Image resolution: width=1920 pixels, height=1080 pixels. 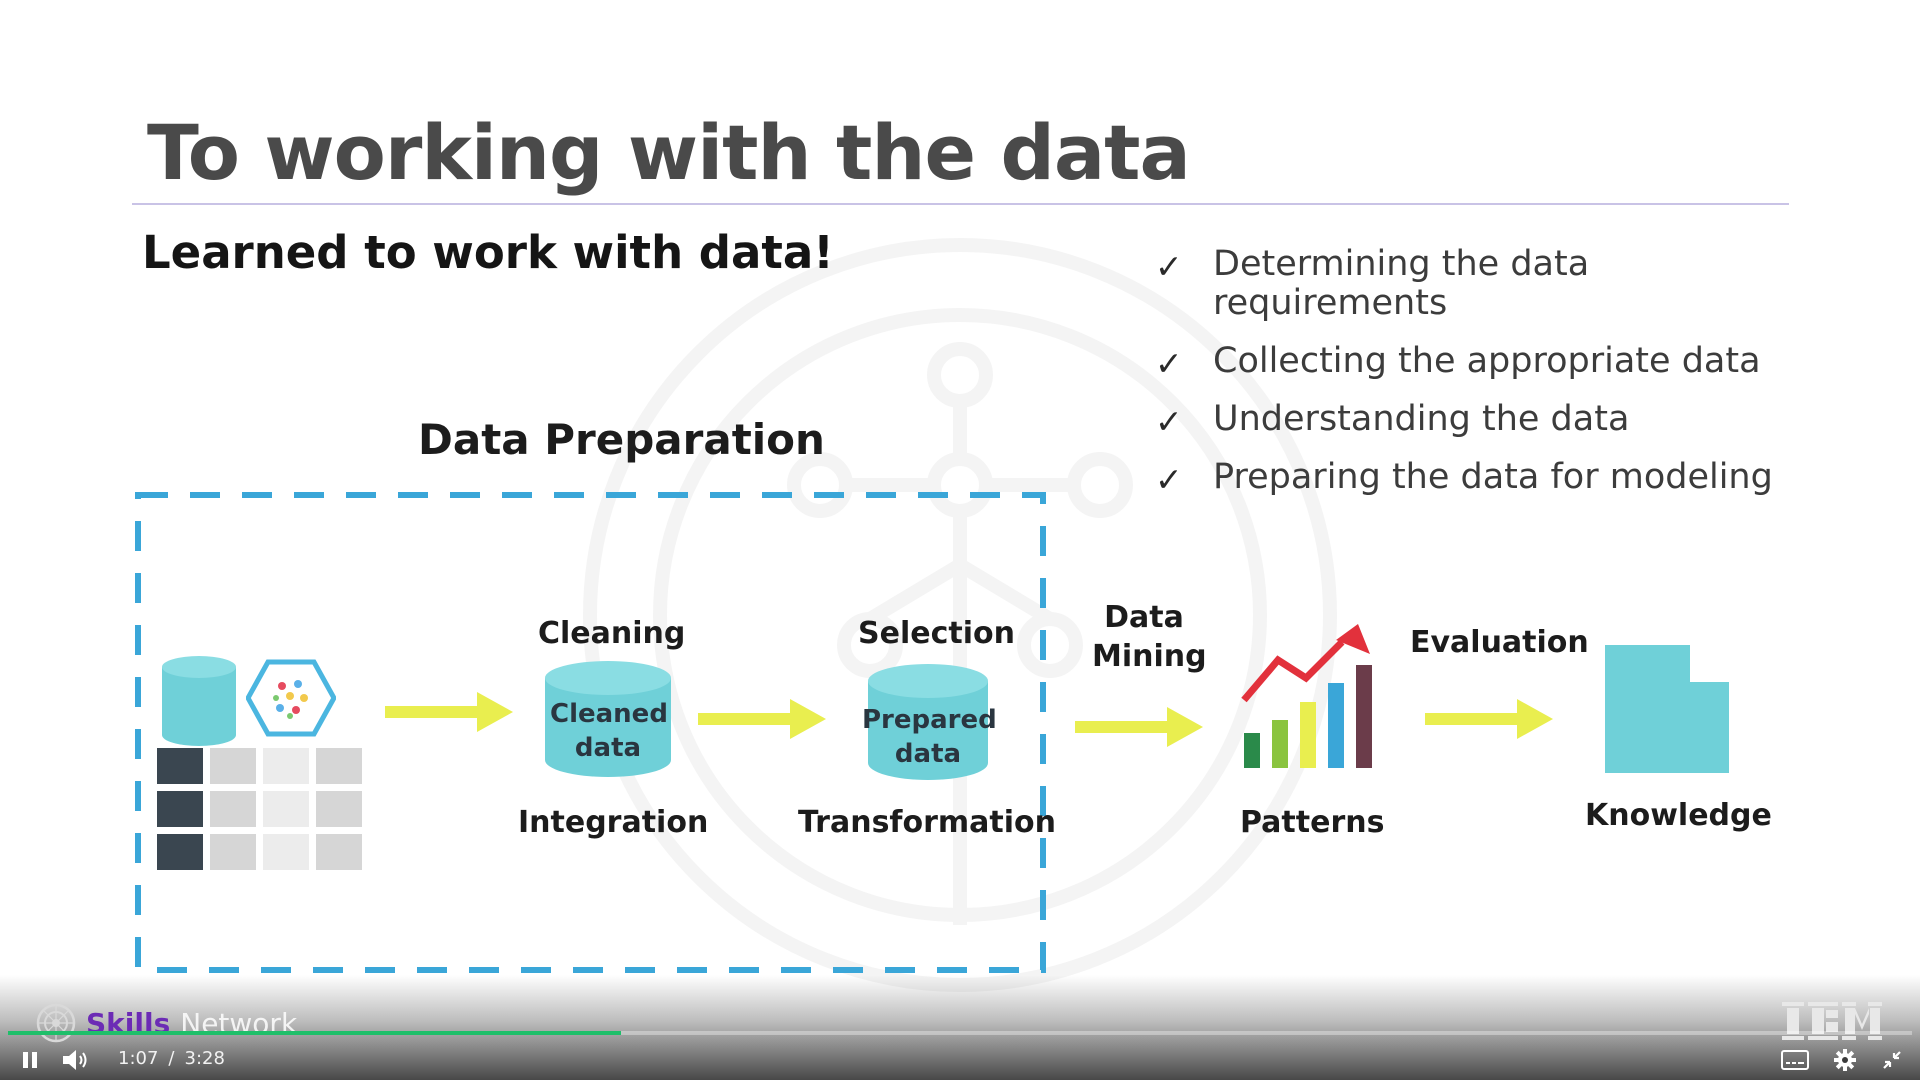 What do you see at coordinates (613, 822) in the screenshot?
I see `integration-label: Integration` at bounding box center [613, 822].